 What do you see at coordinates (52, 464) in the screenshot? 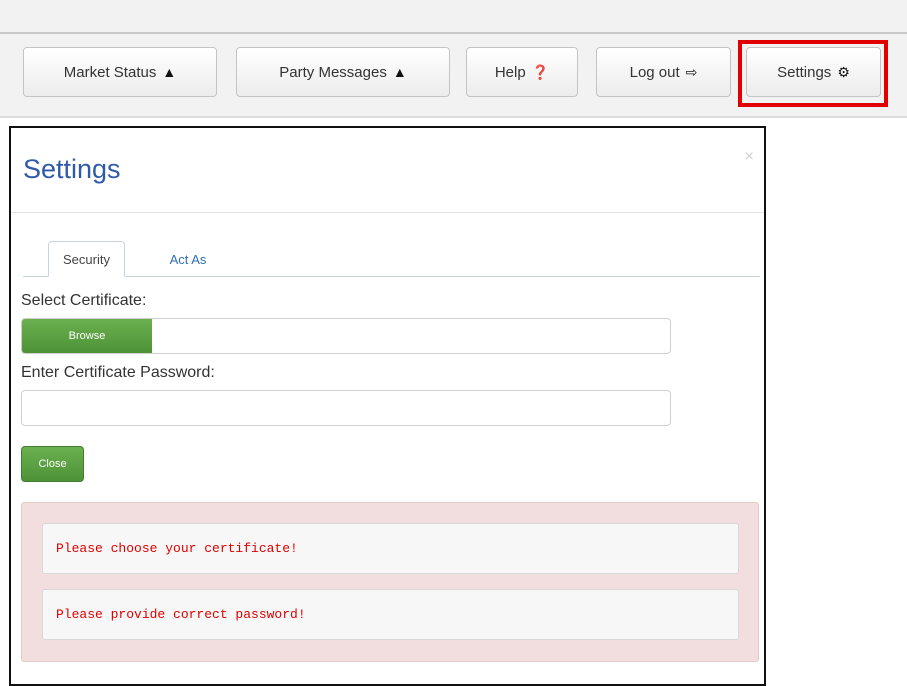
I see `close-button: Close` at bounding box center [52, 464].